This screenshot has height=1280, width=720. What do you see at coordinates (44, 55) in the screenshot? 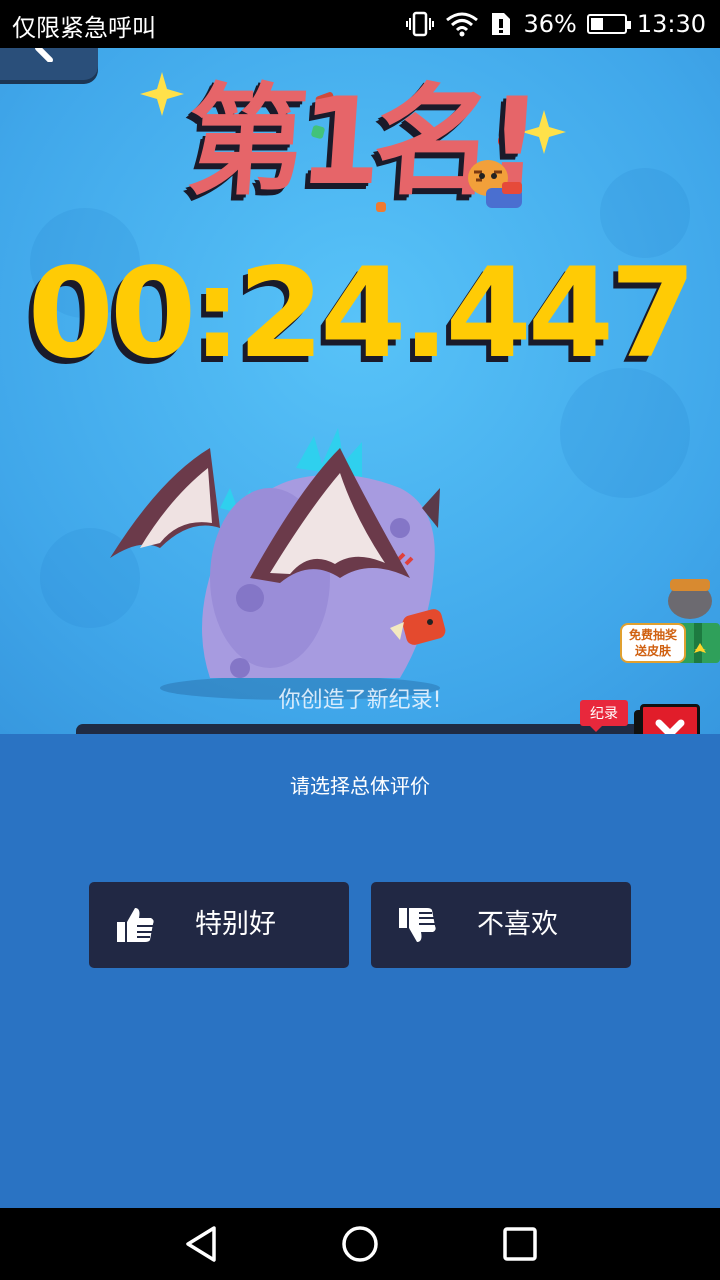
I see `back-arrow-icon` at bounding box center [44, 55].